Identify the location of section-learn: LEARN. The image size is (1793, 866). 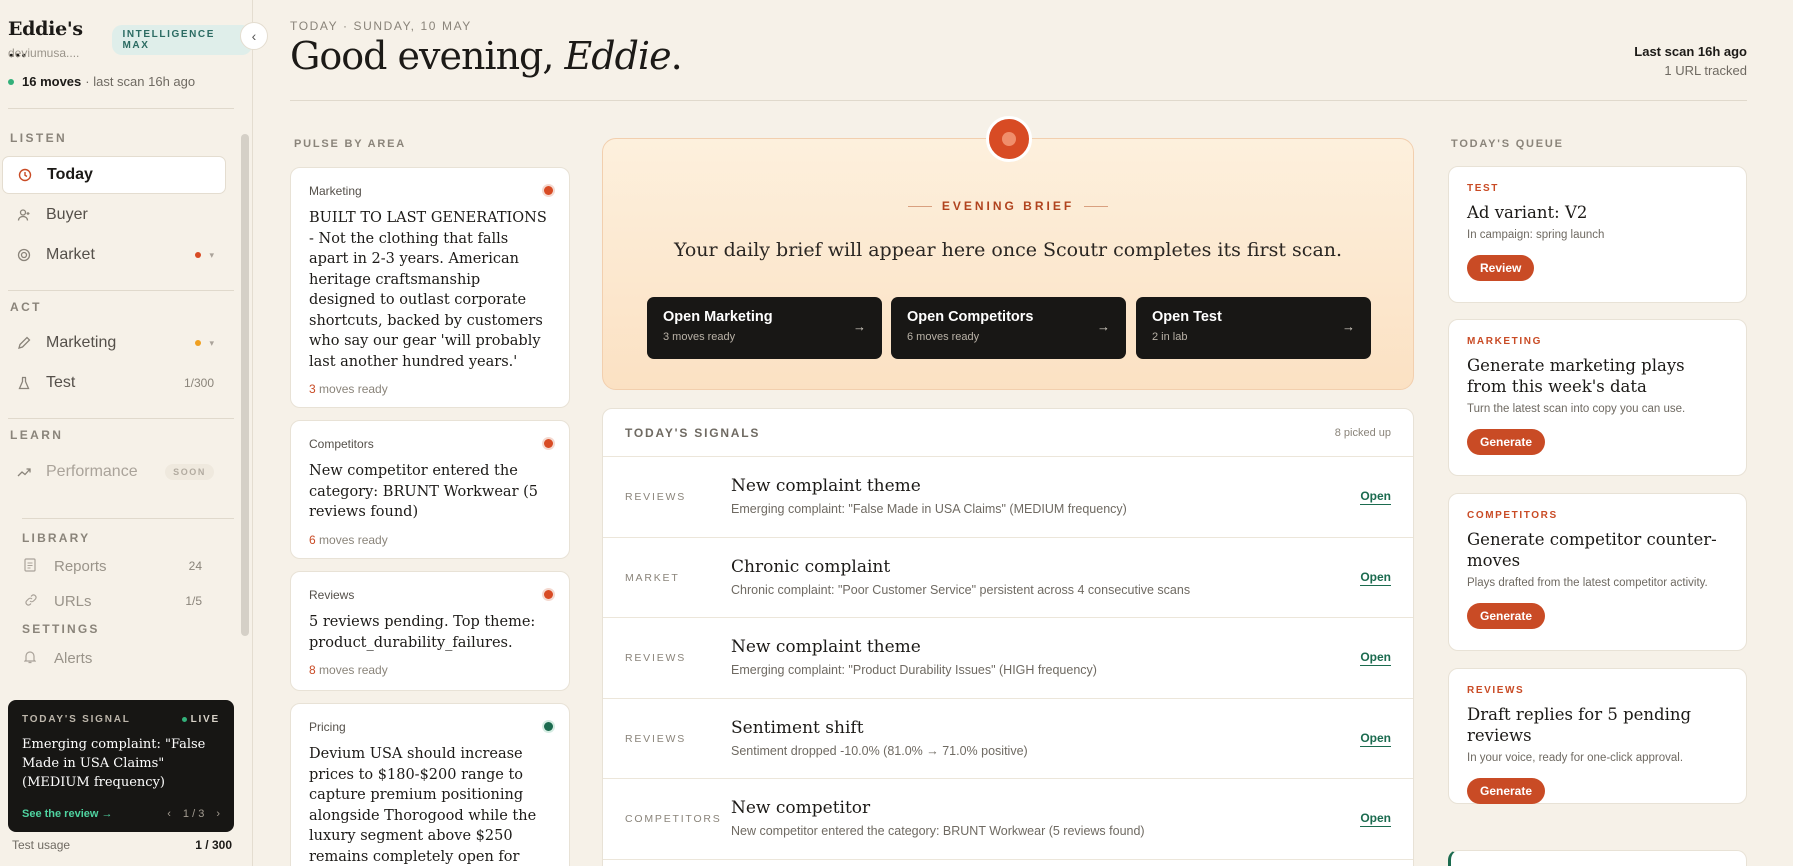
(37, 435).